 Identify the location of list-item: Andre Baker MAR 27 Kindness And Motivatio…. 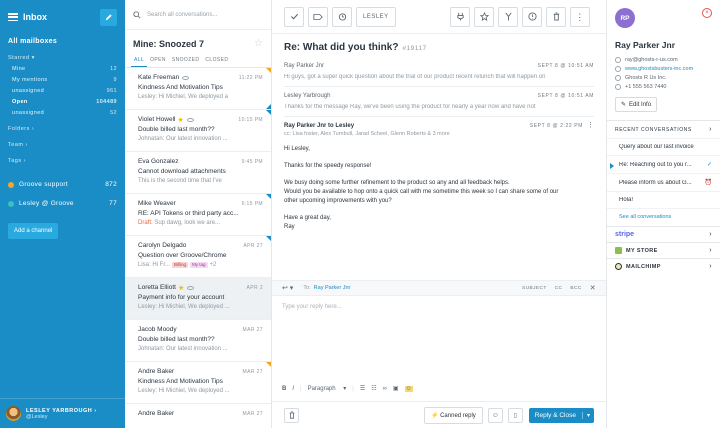
(198, 383).